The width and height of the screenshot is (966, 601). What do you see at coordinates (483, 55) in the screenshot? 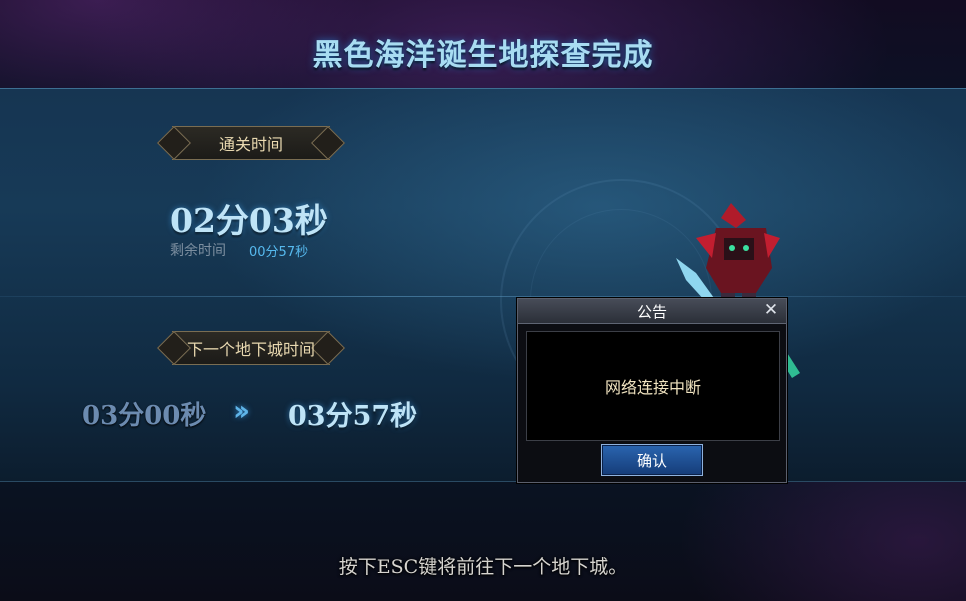
I see `page-title: 黑色海洋诞生地探查完成` at bounding box center [483, 55].